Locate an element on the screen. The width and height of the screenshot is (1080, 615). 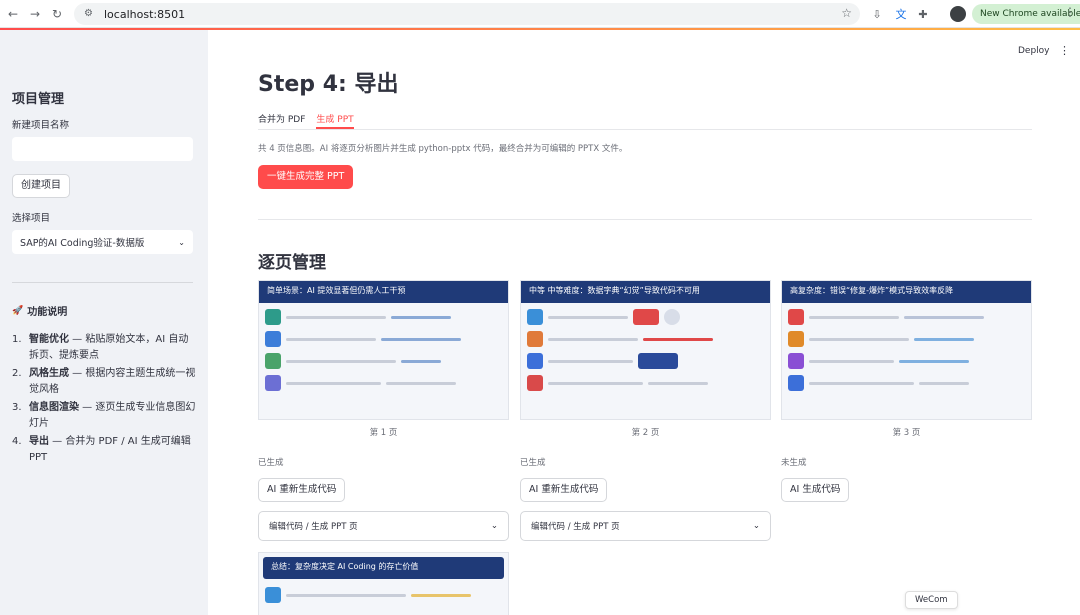
page-caption: 第 1 页 is located at coordinates (383, 433).